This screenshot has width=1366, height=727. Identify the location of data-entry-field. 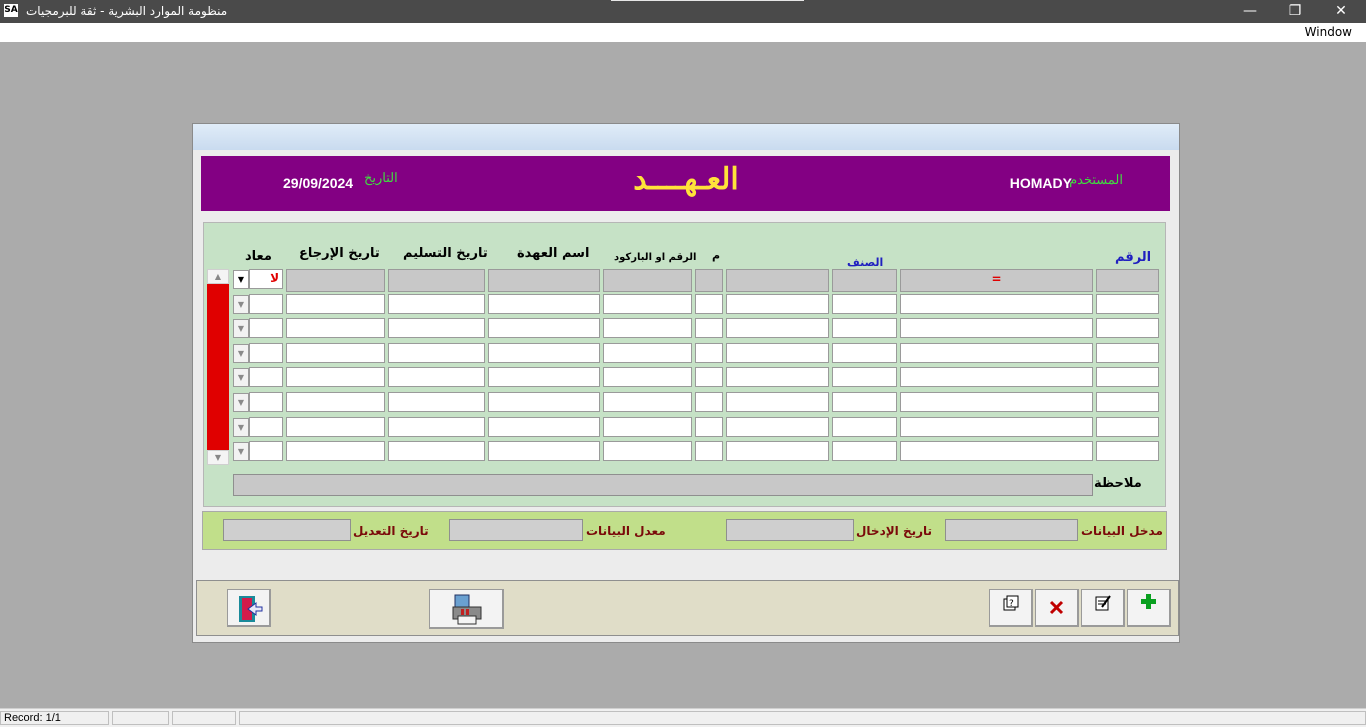
(1011, 530).